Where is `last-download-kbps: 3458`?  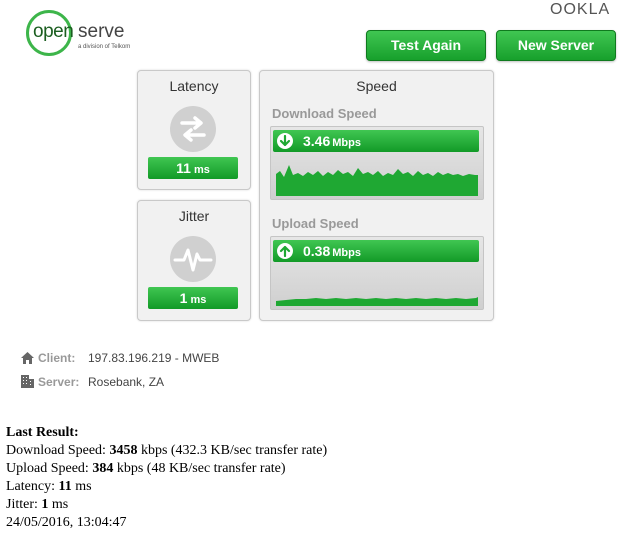 last-download-kbps: 3458 is located at coordinates (123, 450).